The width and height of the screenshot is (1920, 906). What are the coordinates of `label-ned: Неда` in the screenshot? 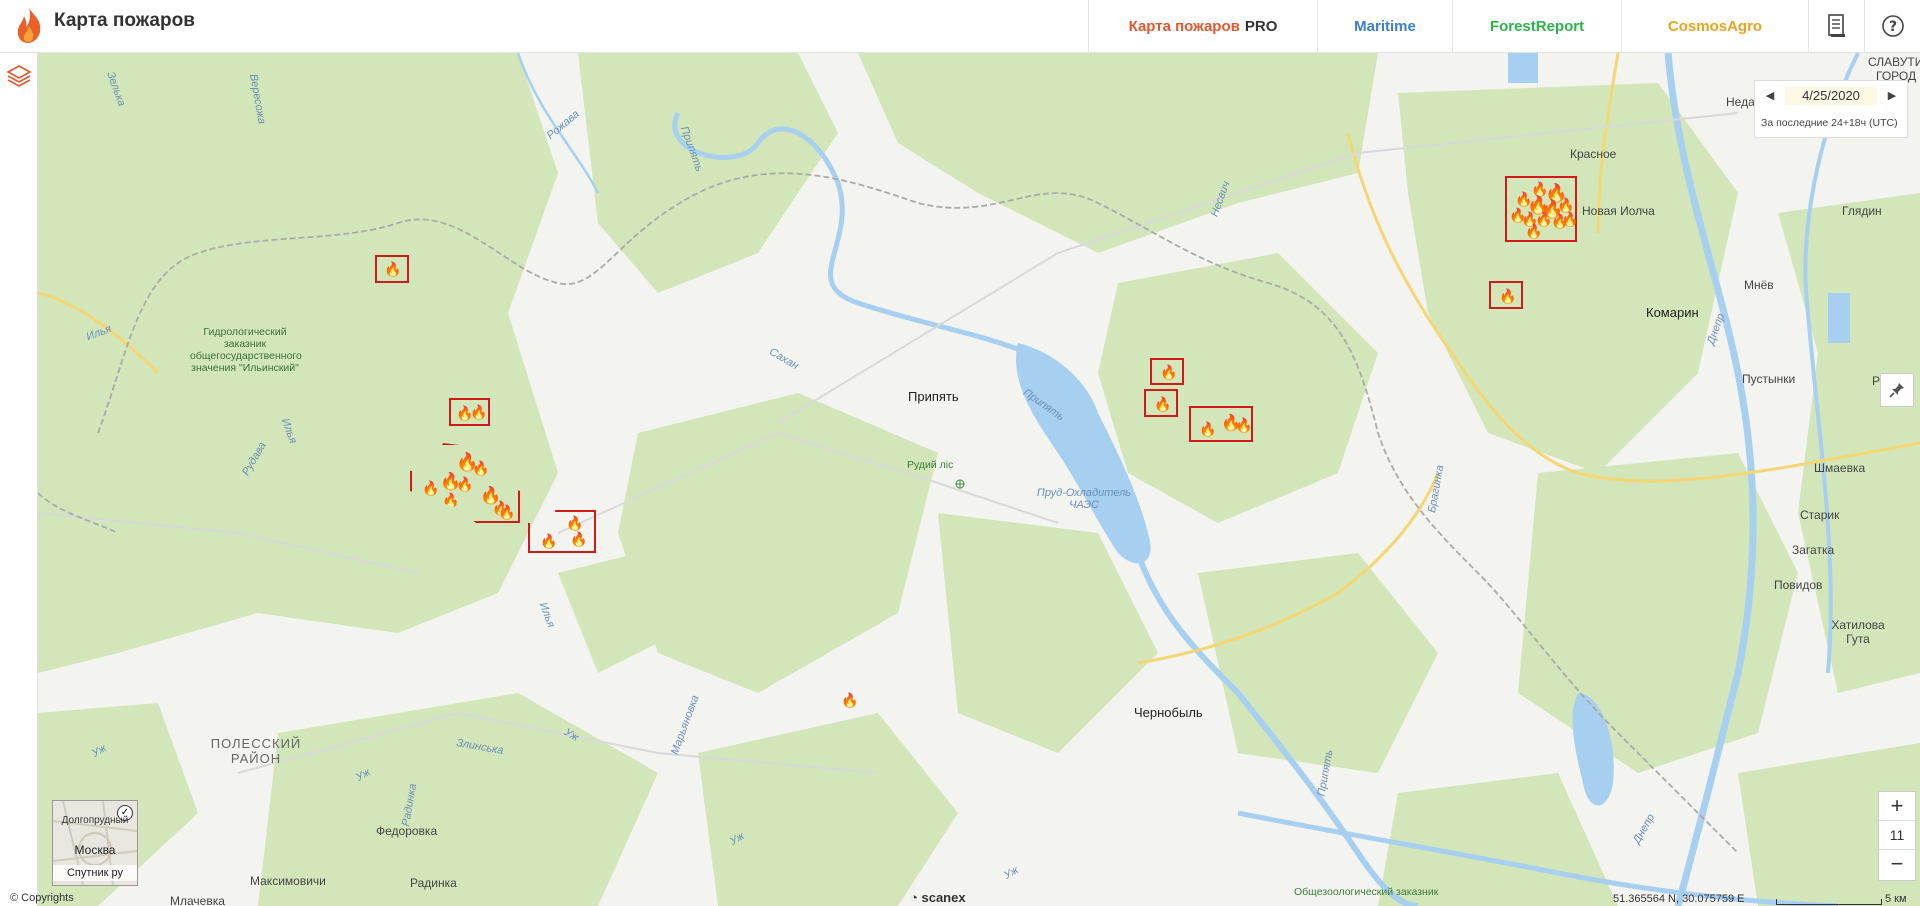 It's located at (1740, 102).